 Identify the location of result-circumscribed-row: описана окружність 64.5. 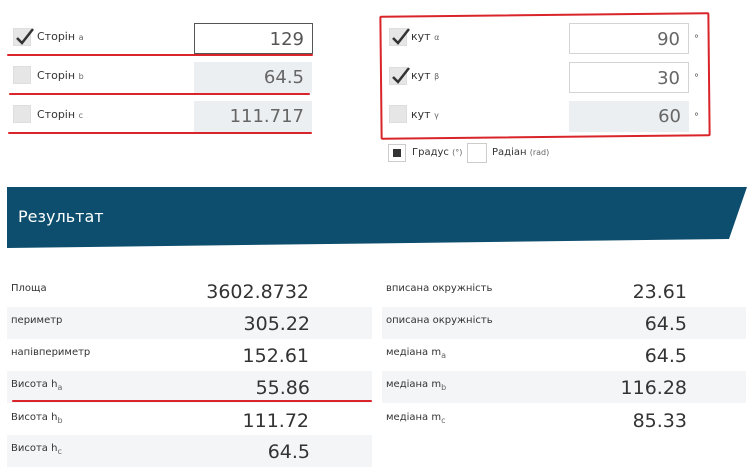
(564, 323).